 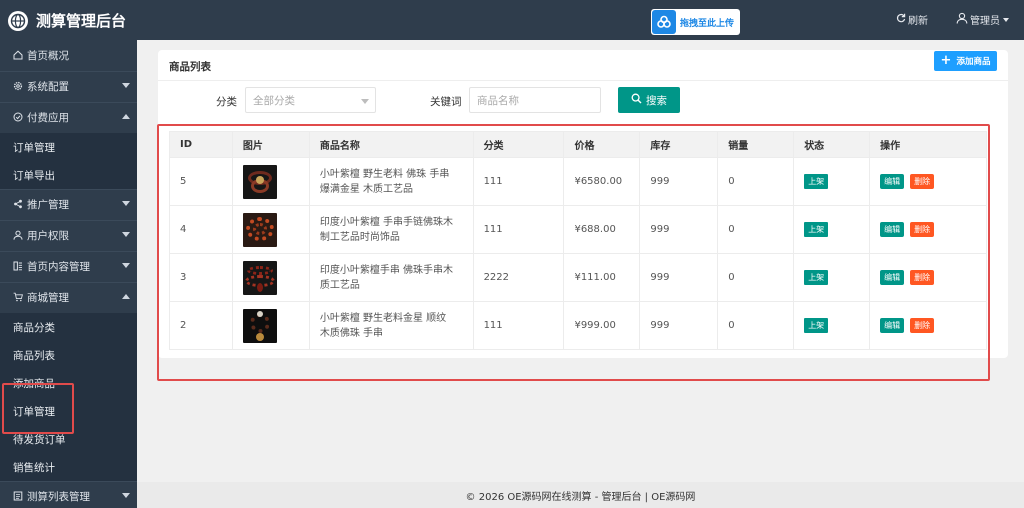 What do you see at coordinates (58, 266) in the screenshot?
I see `sidebar-item-label: 首页内容管理` at bounding box center [58, 266].